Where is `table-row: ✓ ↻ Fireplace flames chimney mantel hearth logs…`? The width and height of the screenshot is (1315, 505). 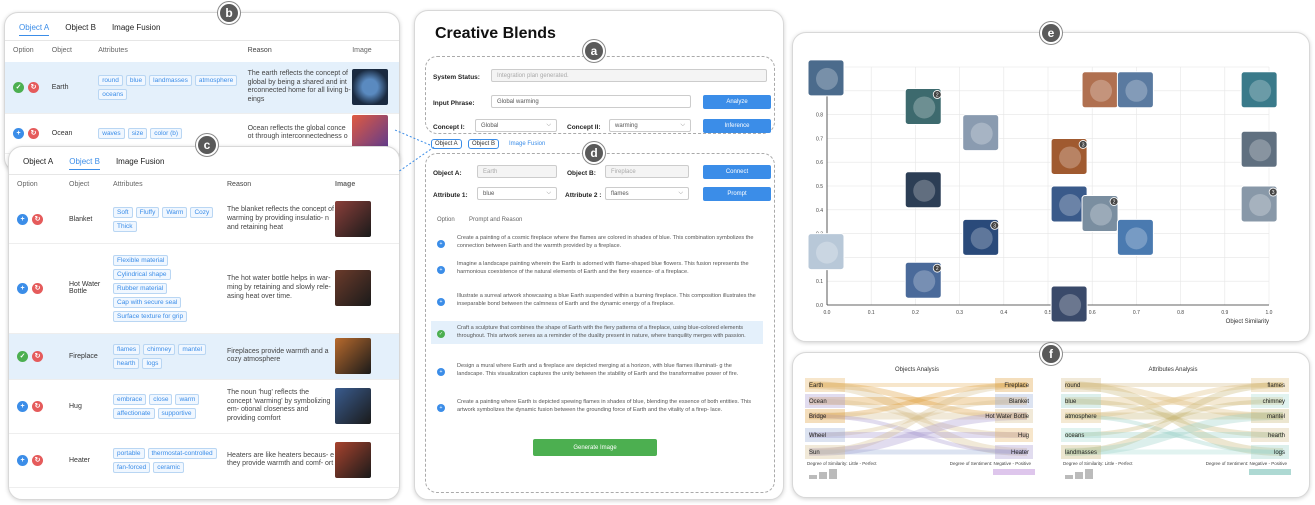 table-row: ✓ ↻ Fireplace flames chimney mantel hearth logs… is located at coordinates (204, 356).